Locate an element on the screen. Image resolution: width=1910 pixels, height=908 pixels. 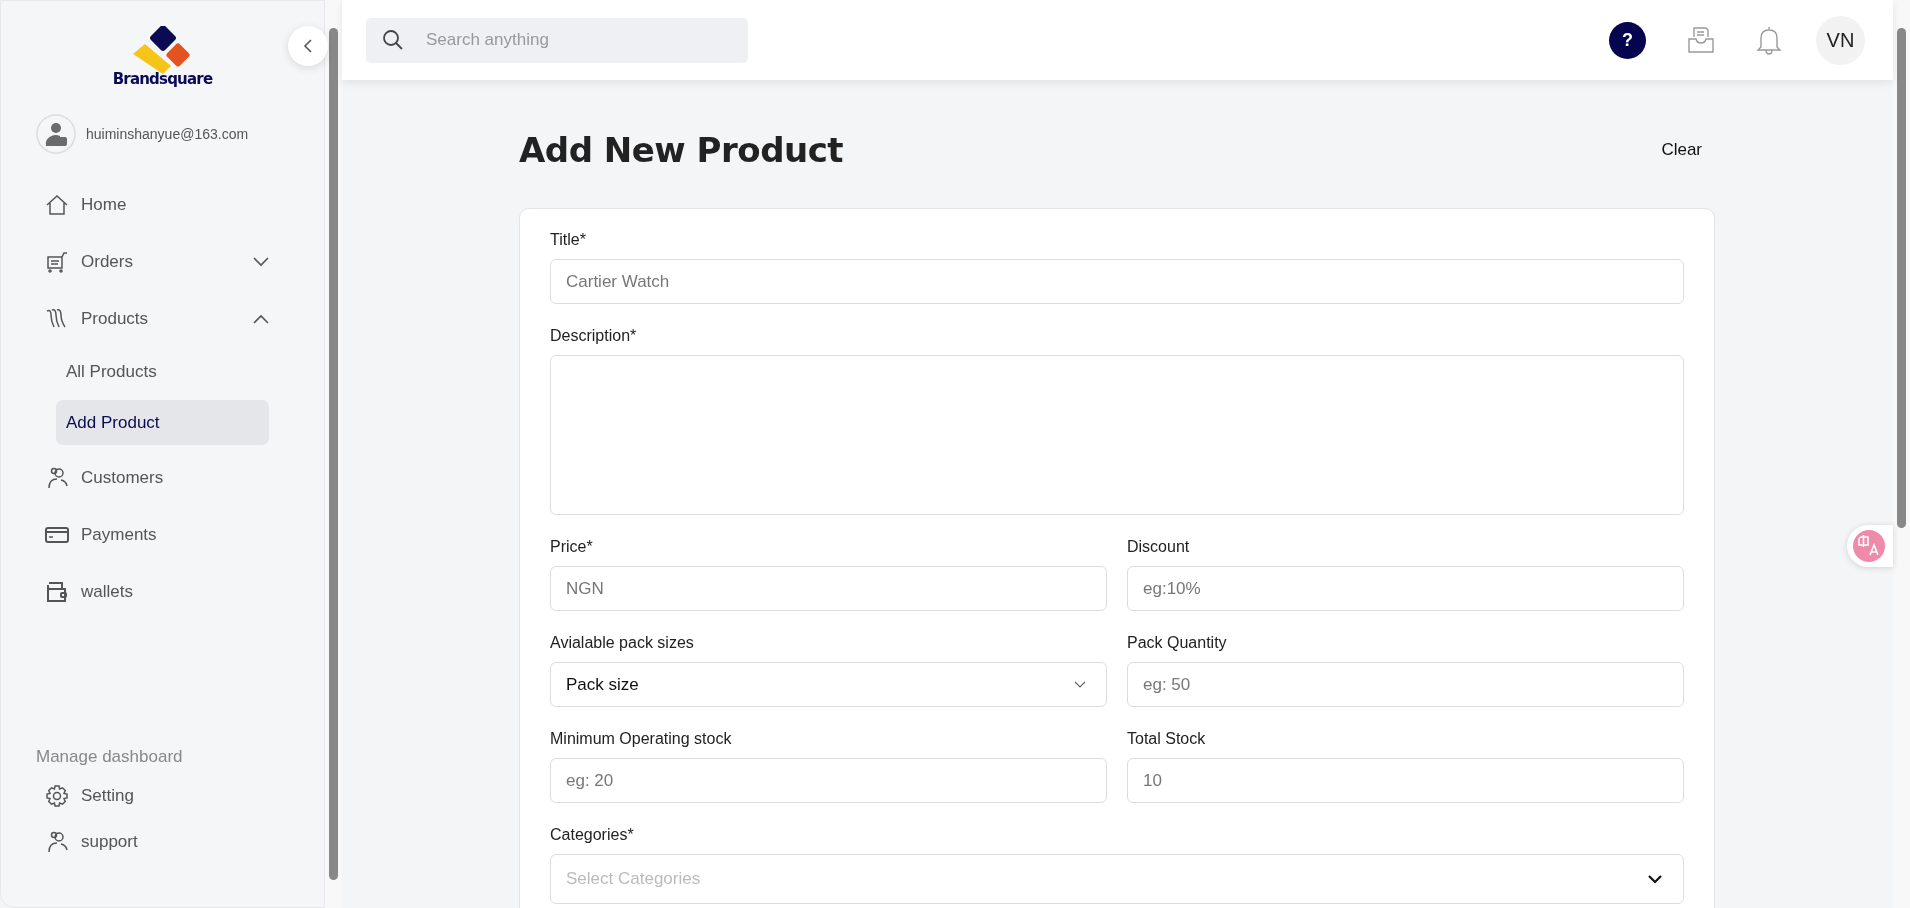
cart-icon is located at coordinates (57, 261).